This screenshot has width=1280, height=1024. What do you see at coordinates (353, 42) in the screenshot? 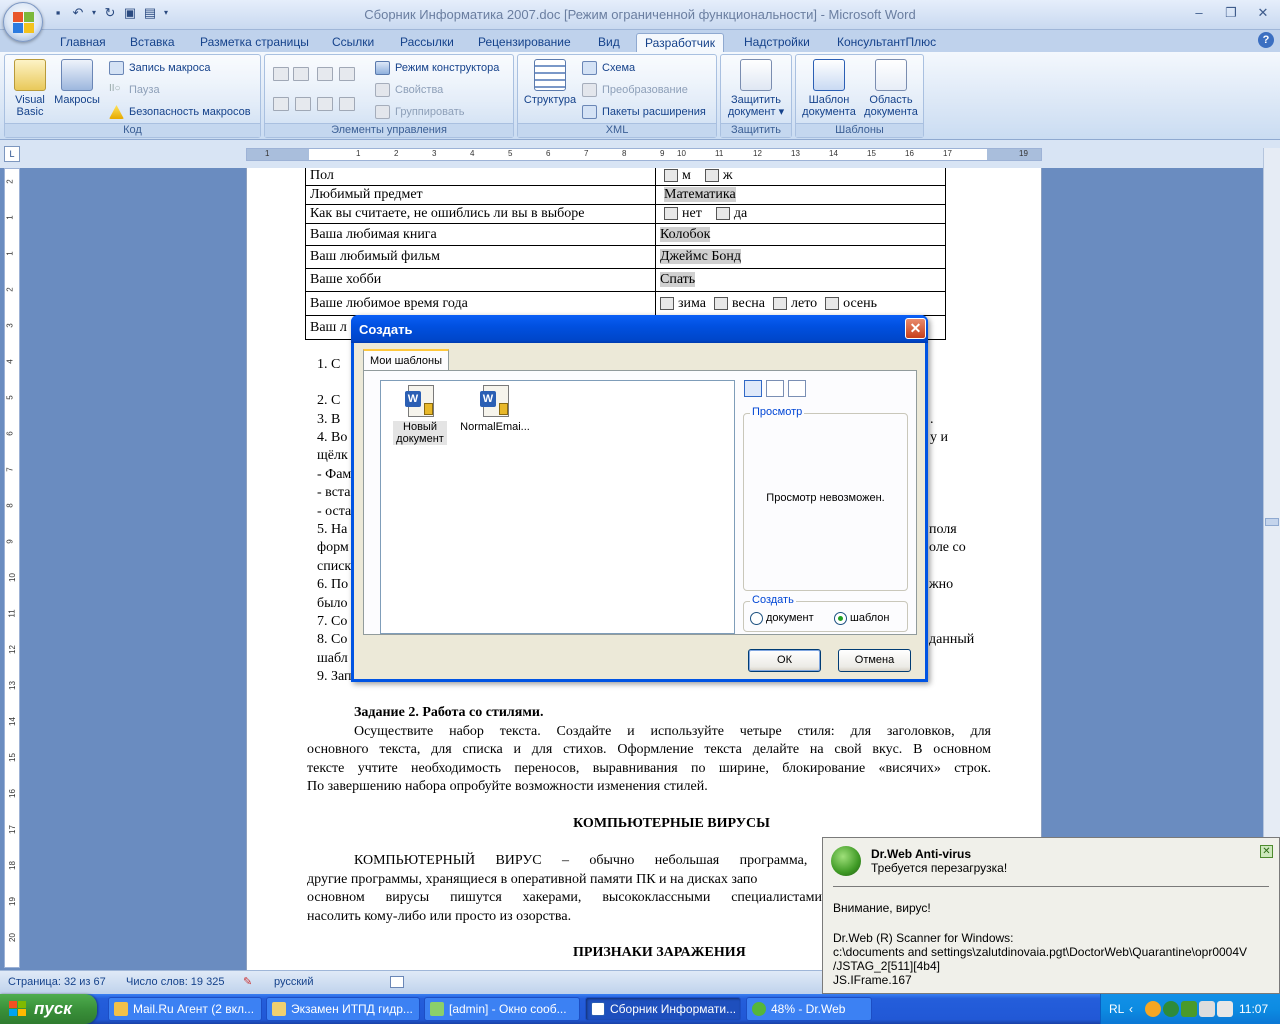
I see `tab-references: Ссылки` at bounding box center [353, 42].